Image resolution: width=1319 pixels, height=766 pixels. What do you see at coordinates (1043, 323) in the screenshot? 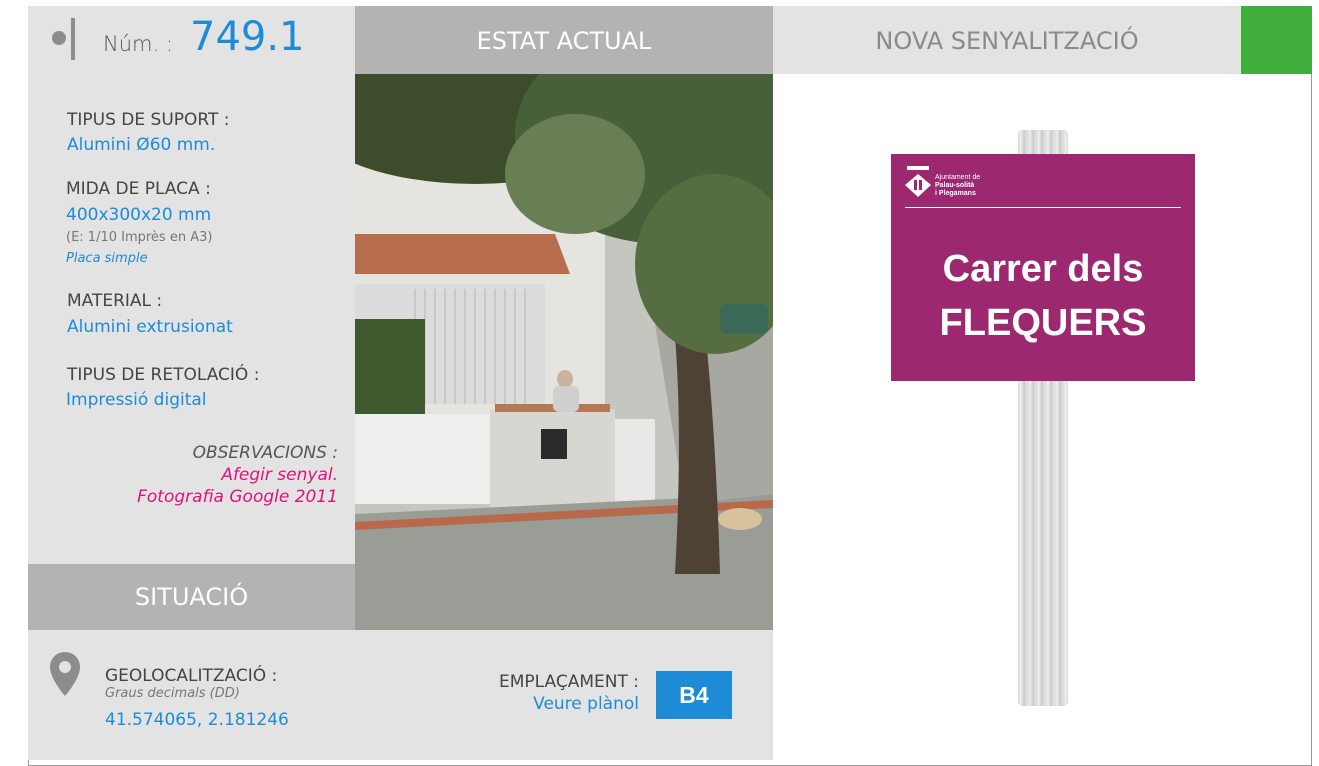
I see `street-name-line2: FLEQUERS` at bounding box center [1043, 323].